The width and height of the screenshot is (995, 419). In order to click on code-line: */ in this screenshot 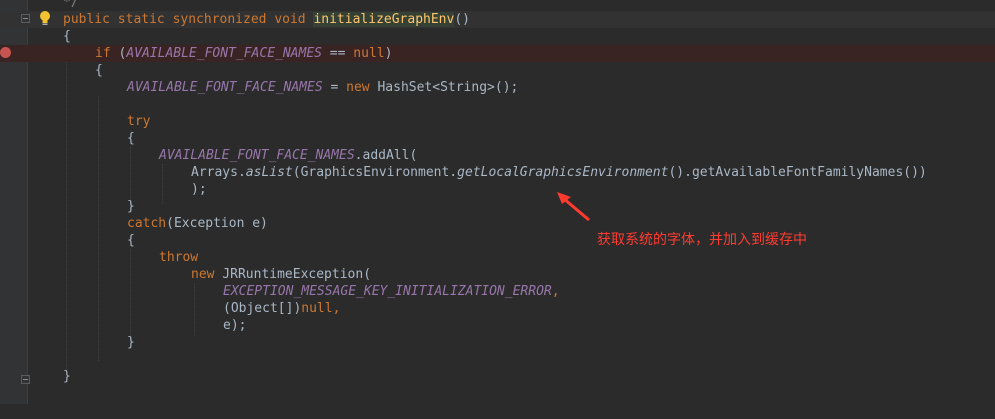, I will do `click(497, 5)`.